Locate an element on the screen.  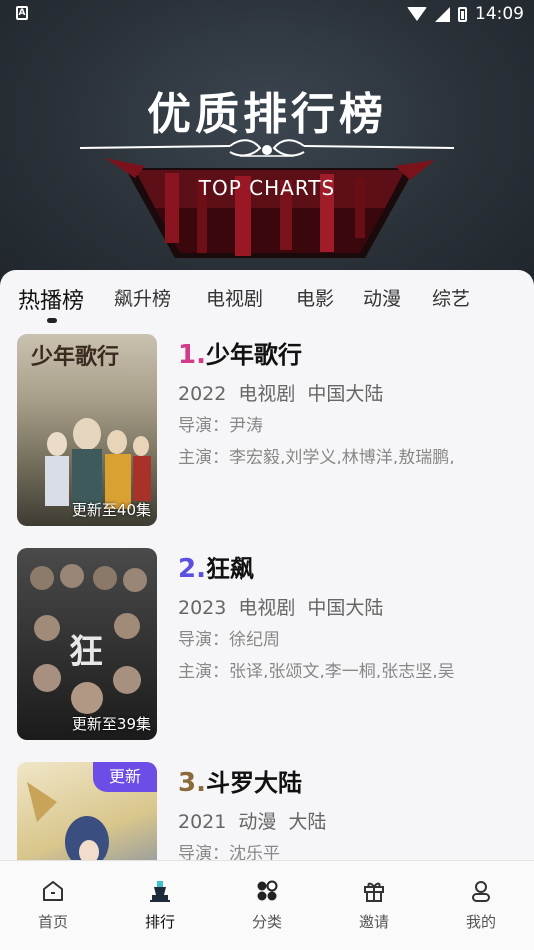
item-title: 斗罗大陆 is located at coordinates (254, 783).